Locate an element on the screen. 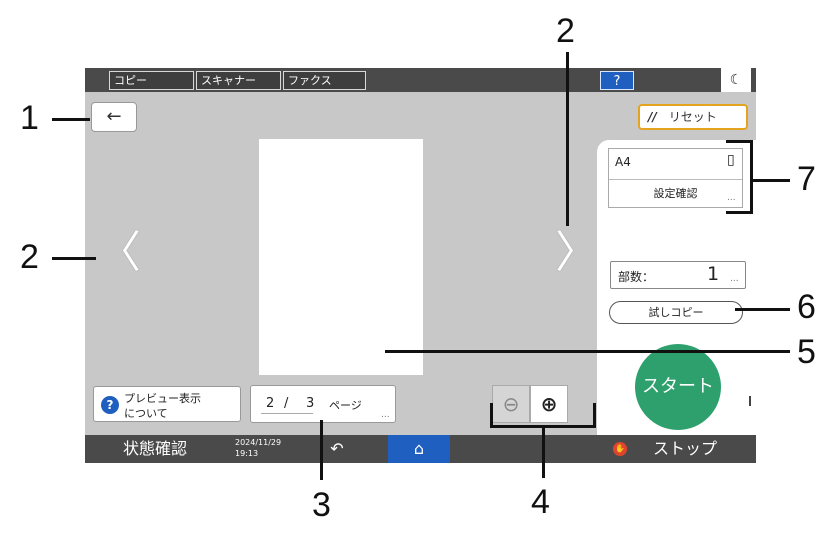 The height and width of the screenshot is (536, 838). callout-5: 5 is located at coordinates (806, 352).